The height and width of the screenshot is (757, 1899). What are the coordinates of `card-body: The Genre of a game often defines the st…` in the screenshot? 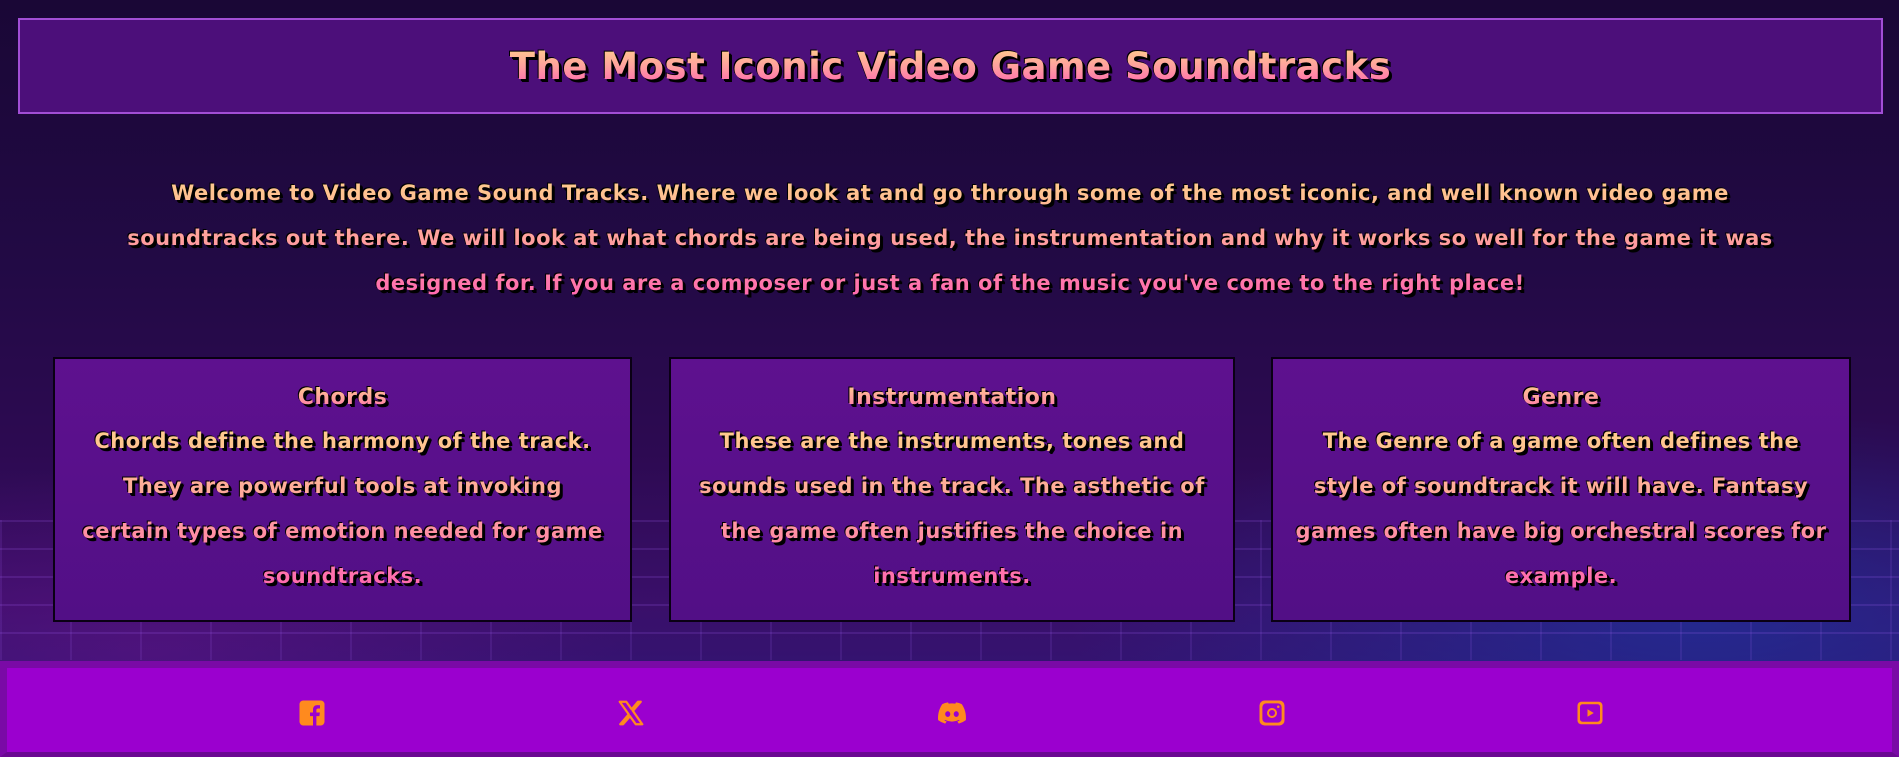 It's located at (1561, 509).